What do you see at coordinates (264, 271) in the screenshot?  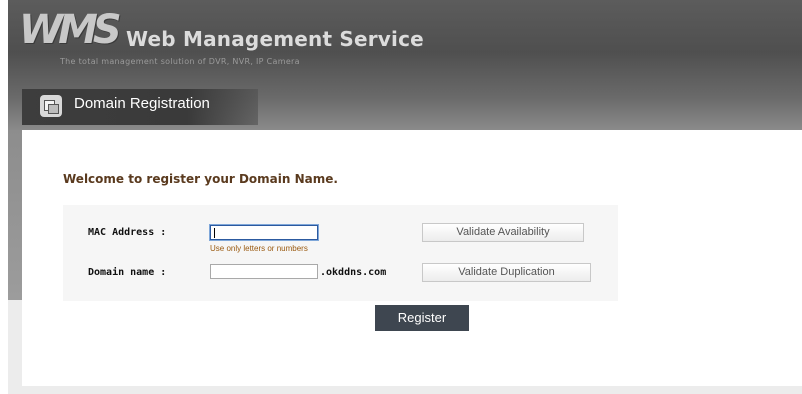 I see `domain-name-input` at bounding box center [264, 271].